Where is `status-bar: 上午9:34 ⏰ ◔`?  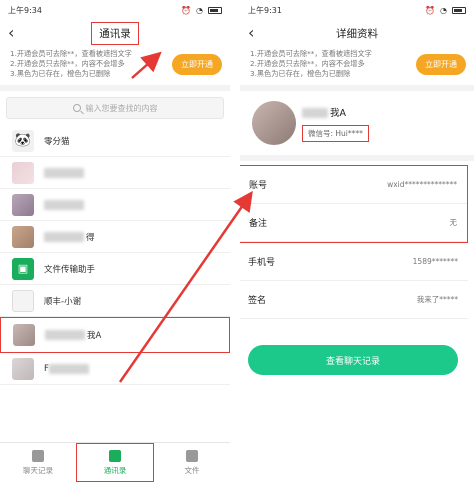
status-bar: 上午9:34 ⏰ ◔ is located at coordinates (115, 10).